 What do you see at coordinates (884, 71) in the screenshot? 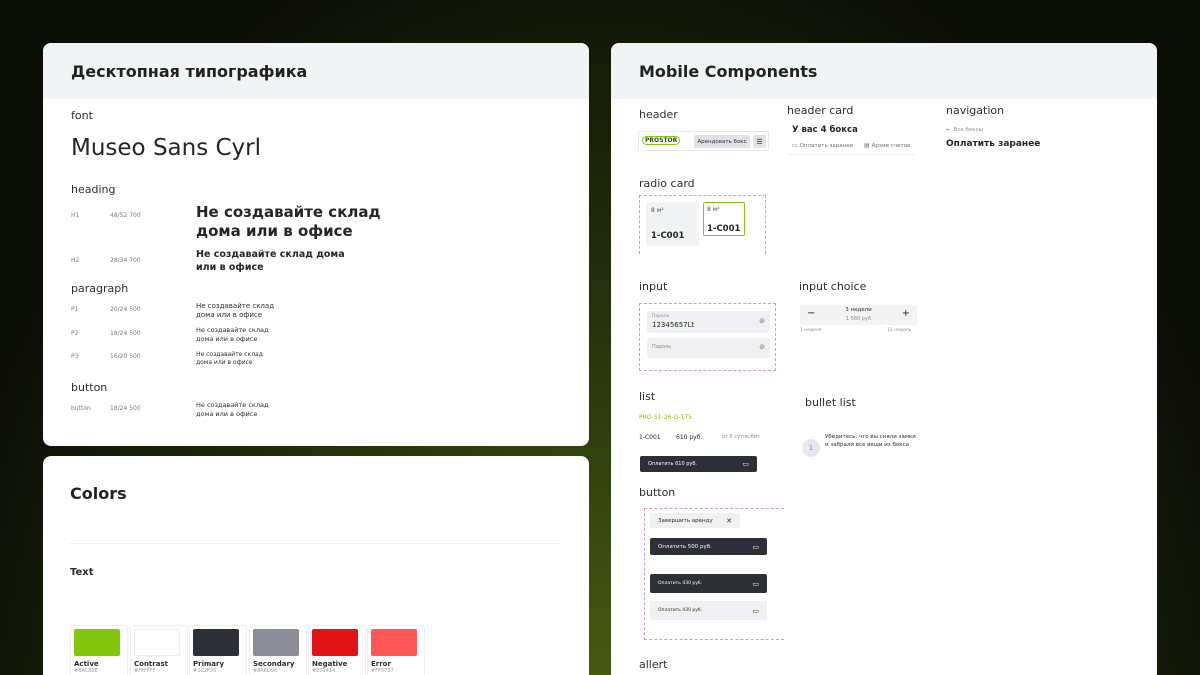
I see `mobile-components-title: Mobile Components` at bounding box center [884, 71].